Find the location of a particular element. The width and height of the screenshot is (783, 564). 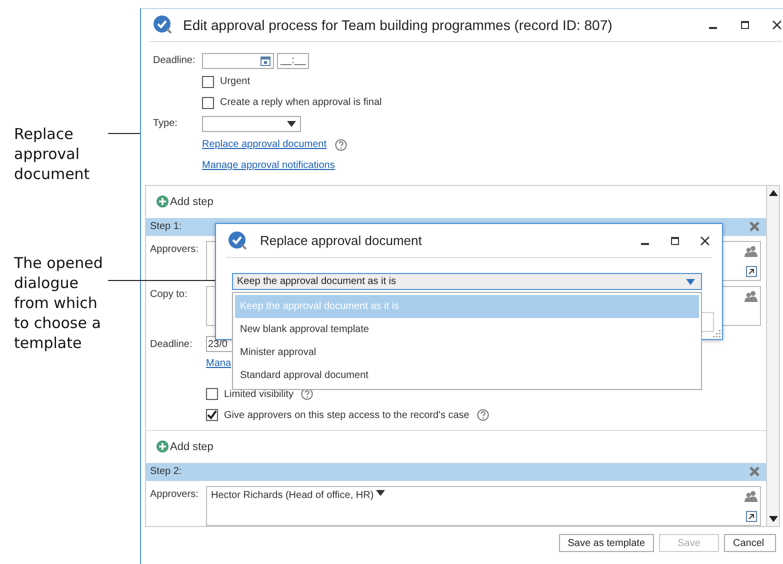

dropdown-option: Minister approval is located at coordinates (467, 352).